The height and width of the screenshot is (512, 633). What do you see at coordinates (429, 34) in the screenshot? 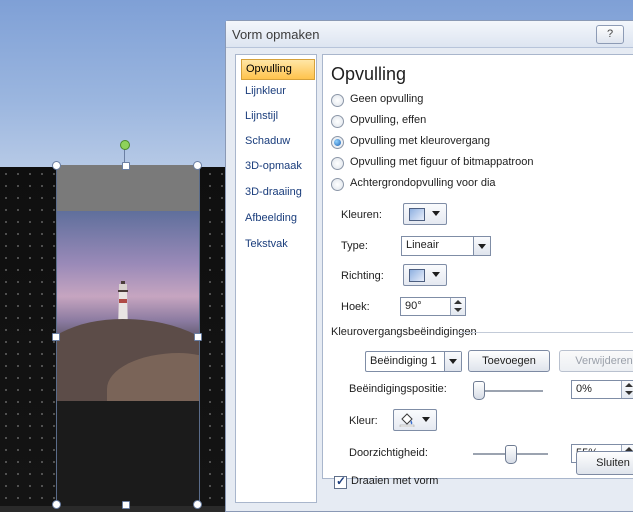
I see `dialog-titlebar: Vorm opmaken ?` at bounding box center [429, 34].